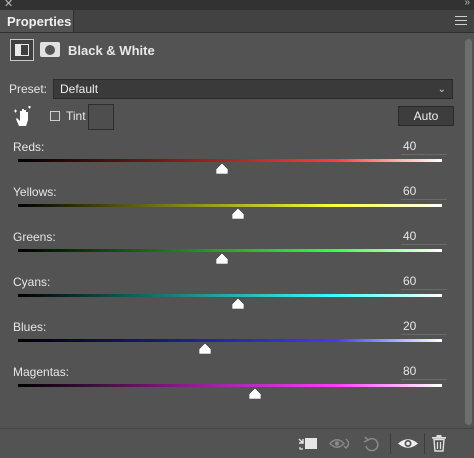  What do you see at coordinates (231, 51) in the screenshot?
I see `adjustment-header: Black & White` at bounding box center [231, 51].